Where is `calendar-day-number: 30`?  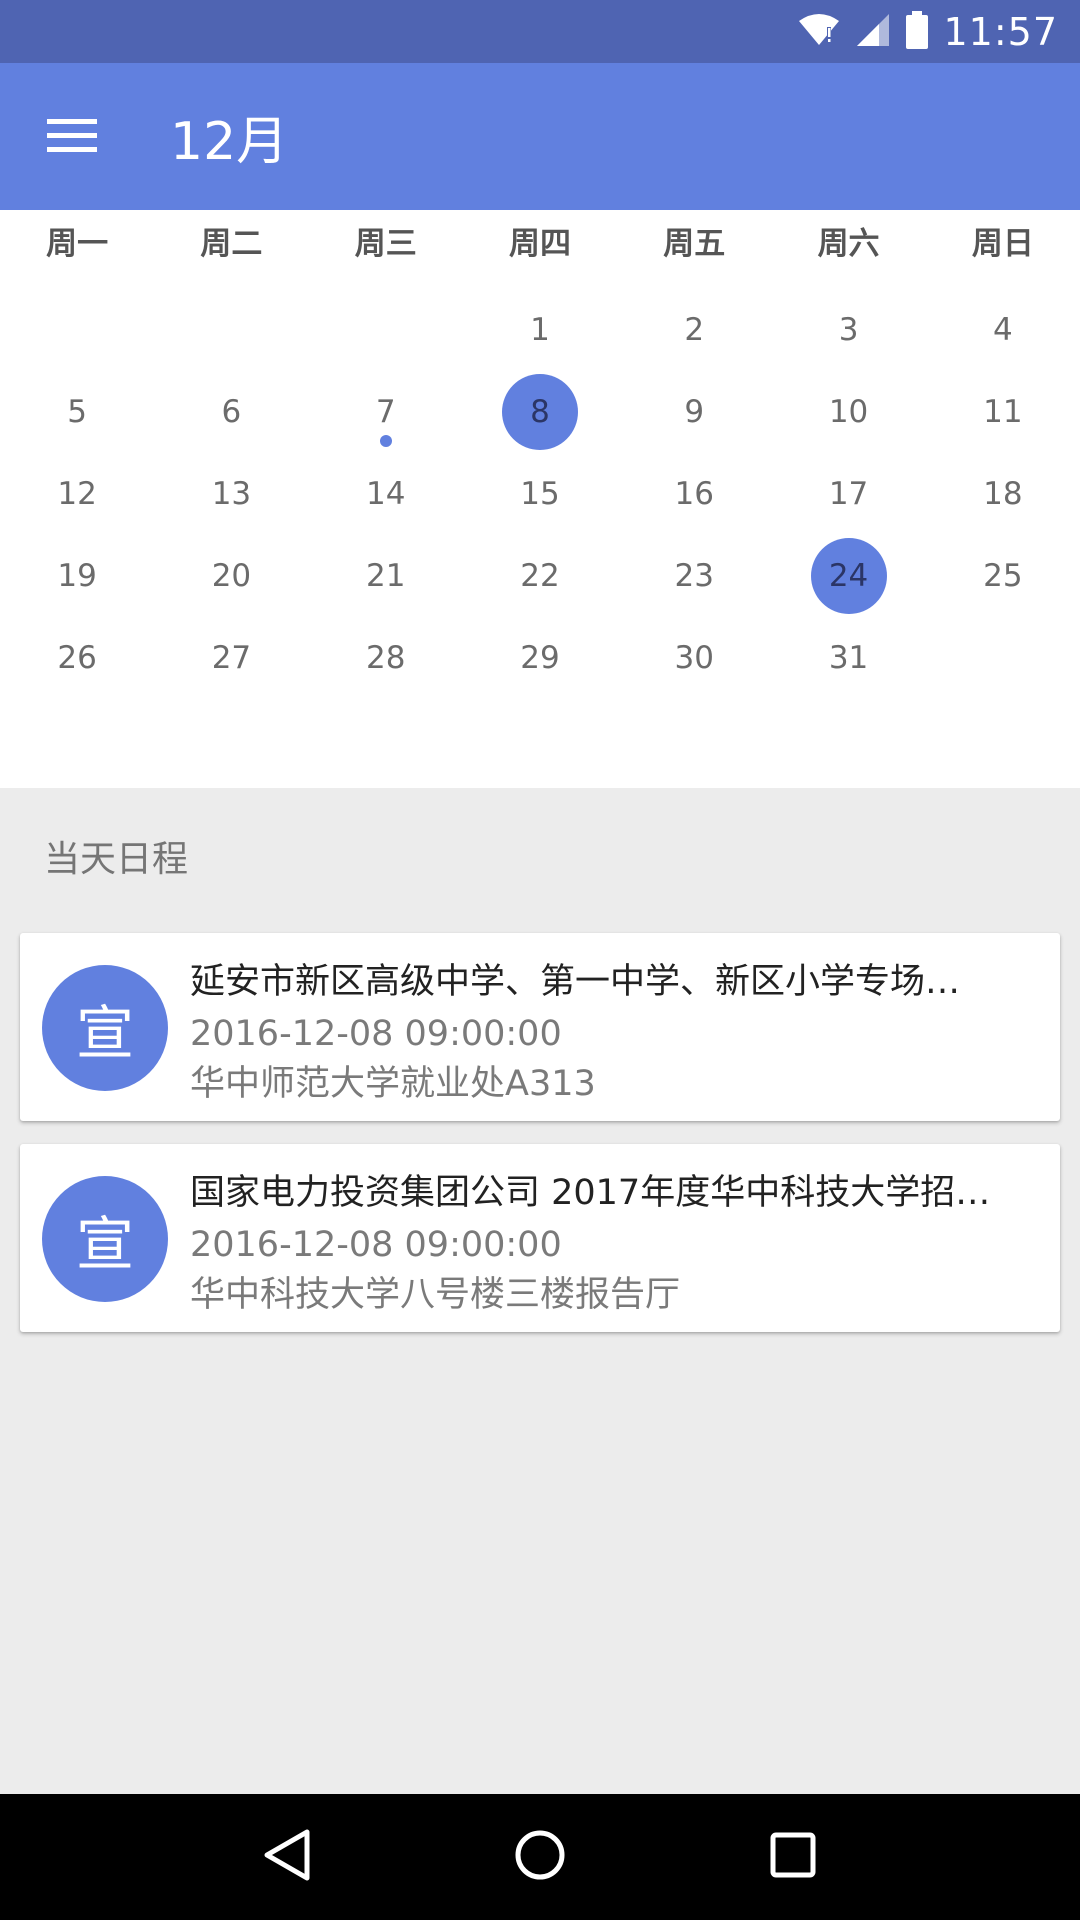
calendar-day-number: 30 is located at coordinates (694, 658).